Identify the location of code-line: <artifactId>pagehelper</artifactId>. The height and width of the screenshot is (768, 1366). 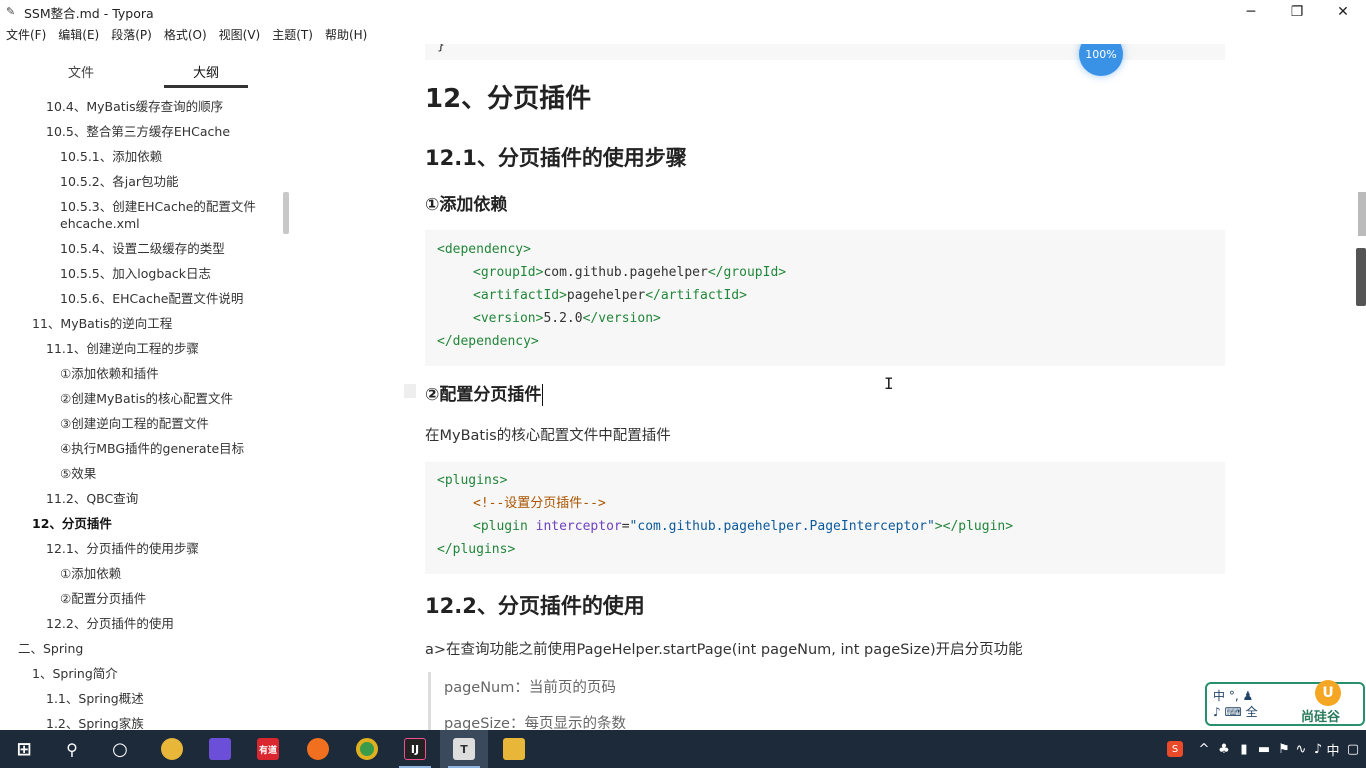
(610, 295).